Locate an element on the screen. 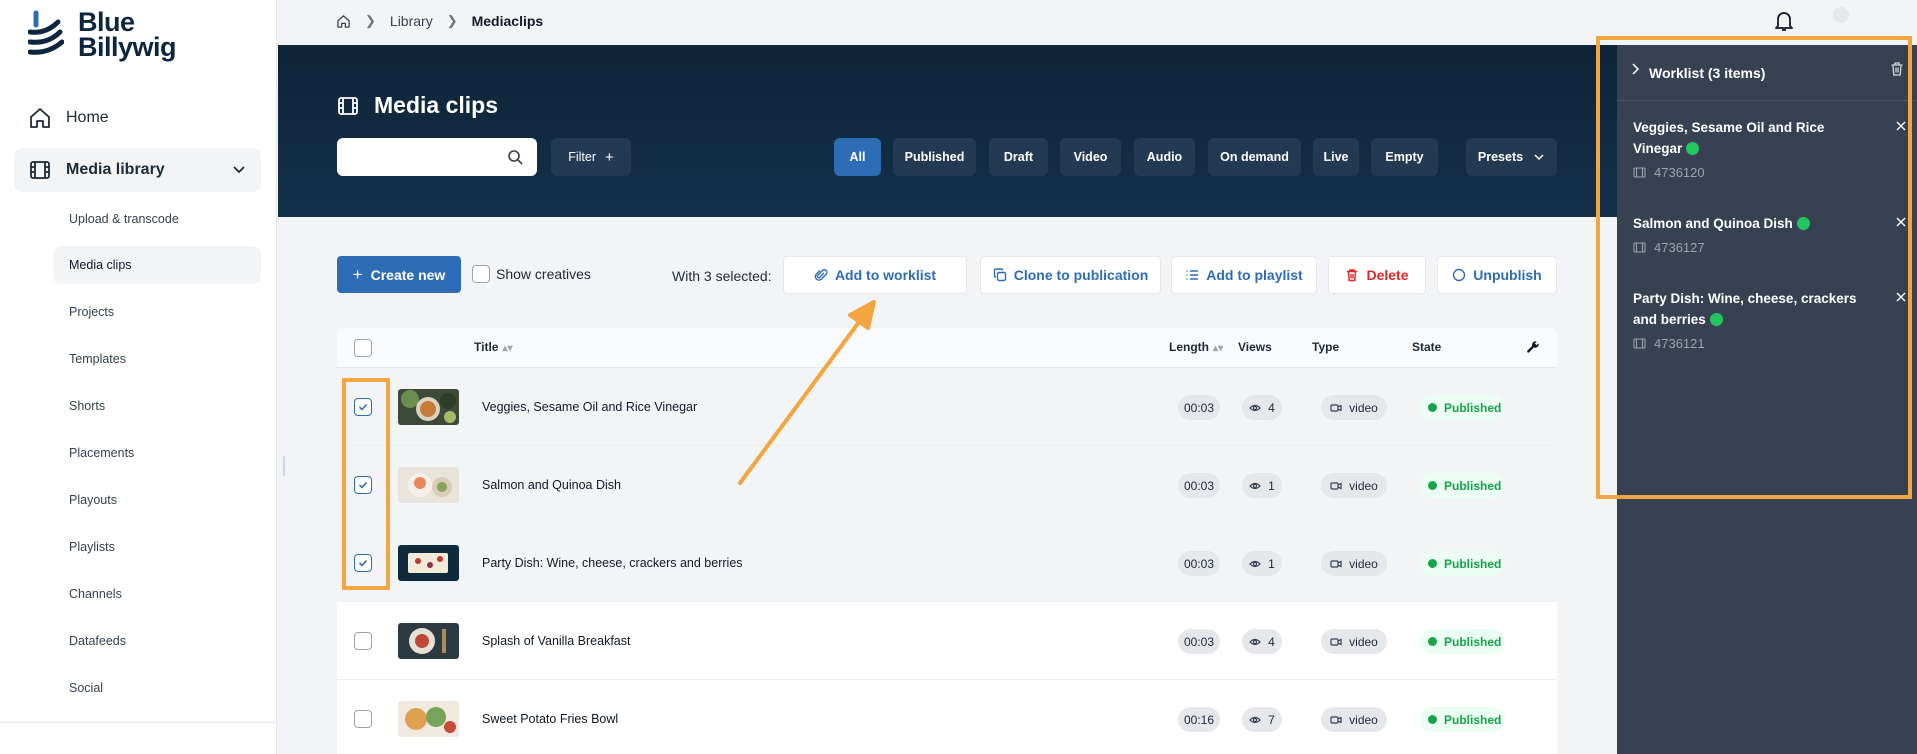  chip-empty: Empty is located at coordinates (1404, 157).